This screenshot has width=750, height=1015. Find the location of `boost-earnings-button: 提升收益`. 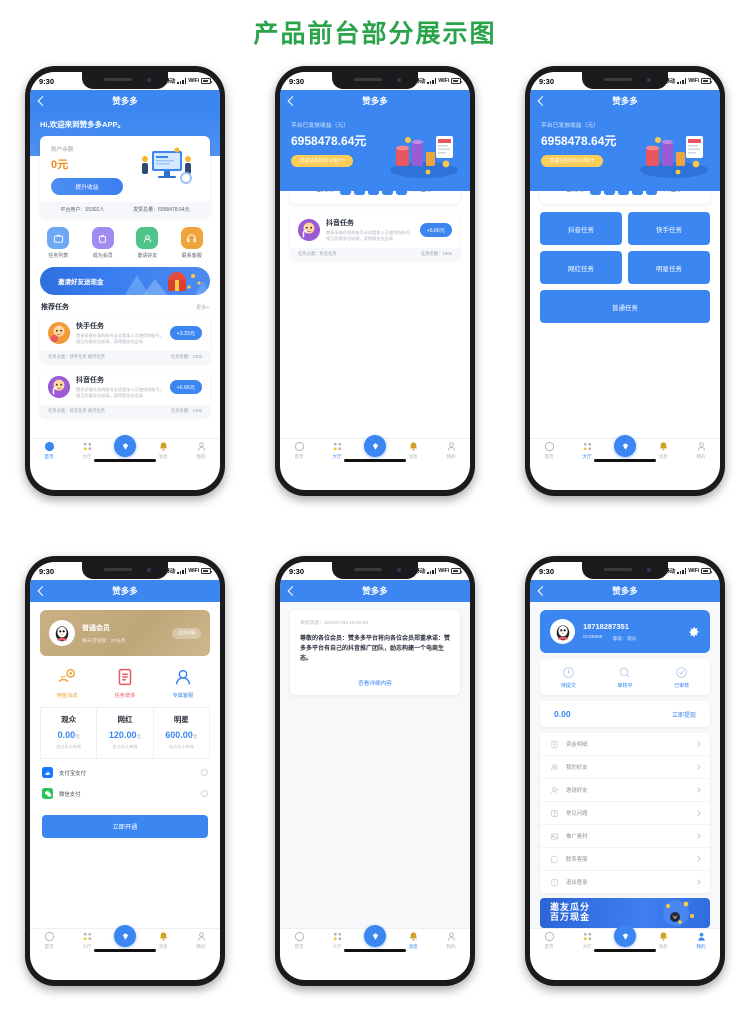

boost-earnings-button: 提升收益 is located at coordinates (87, 186).